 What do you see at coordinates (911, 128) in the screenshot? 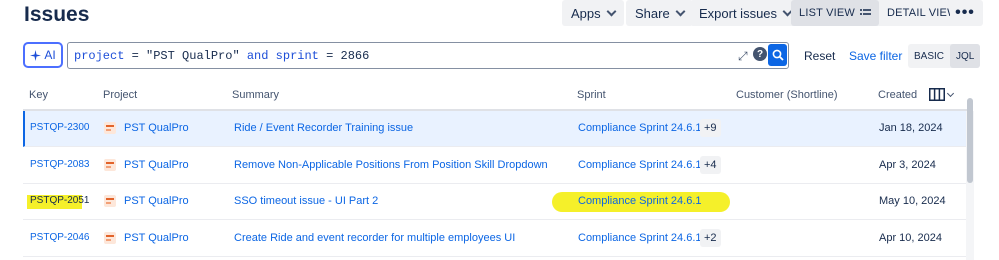
I see `created-date: Jan 18, 2024` at bounding box center [911, 128].